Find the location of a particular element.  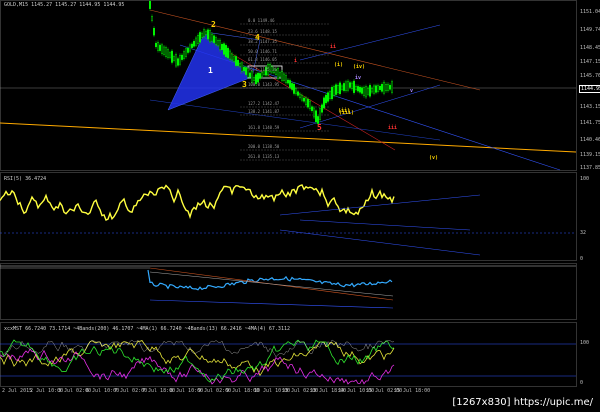

macd-channel is located at coordinates (271, 304).